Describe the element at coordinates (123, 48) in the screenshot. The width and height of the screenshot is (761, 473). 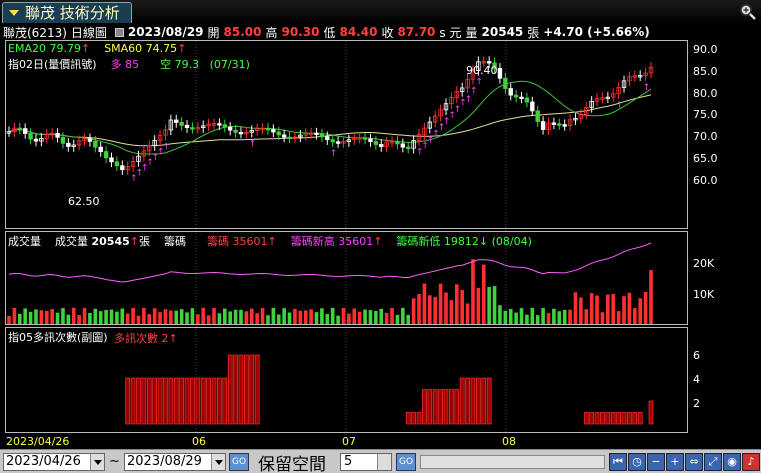
I see `sma-label: SMA60` at that location.